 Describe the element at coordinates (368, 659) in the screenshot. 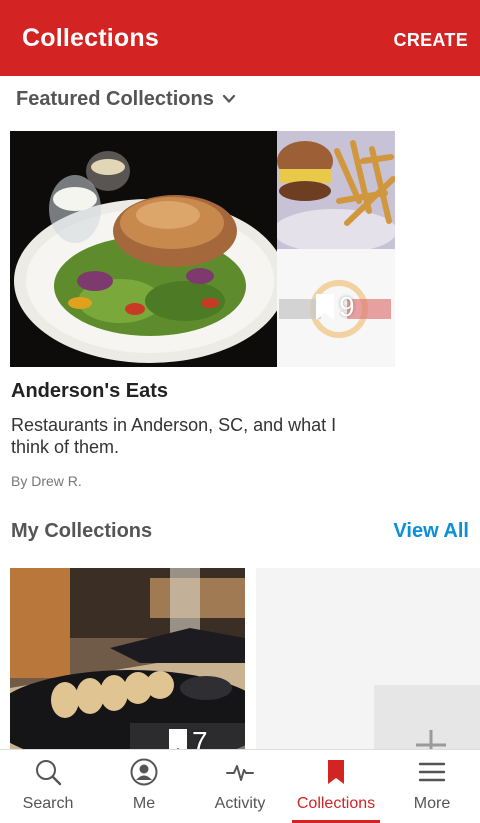

I see `create-collection-card` at that location.